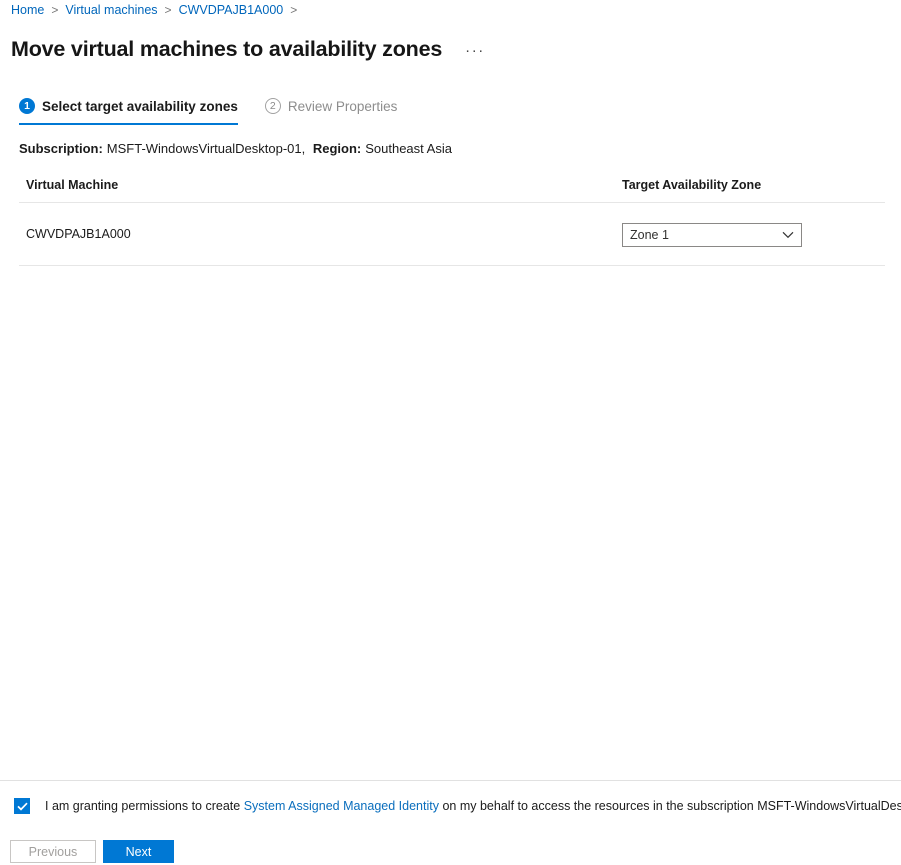 The height and width of the screenshot is (865, 901). I want to click on tab-label: Review Properties, so click(342, 106).